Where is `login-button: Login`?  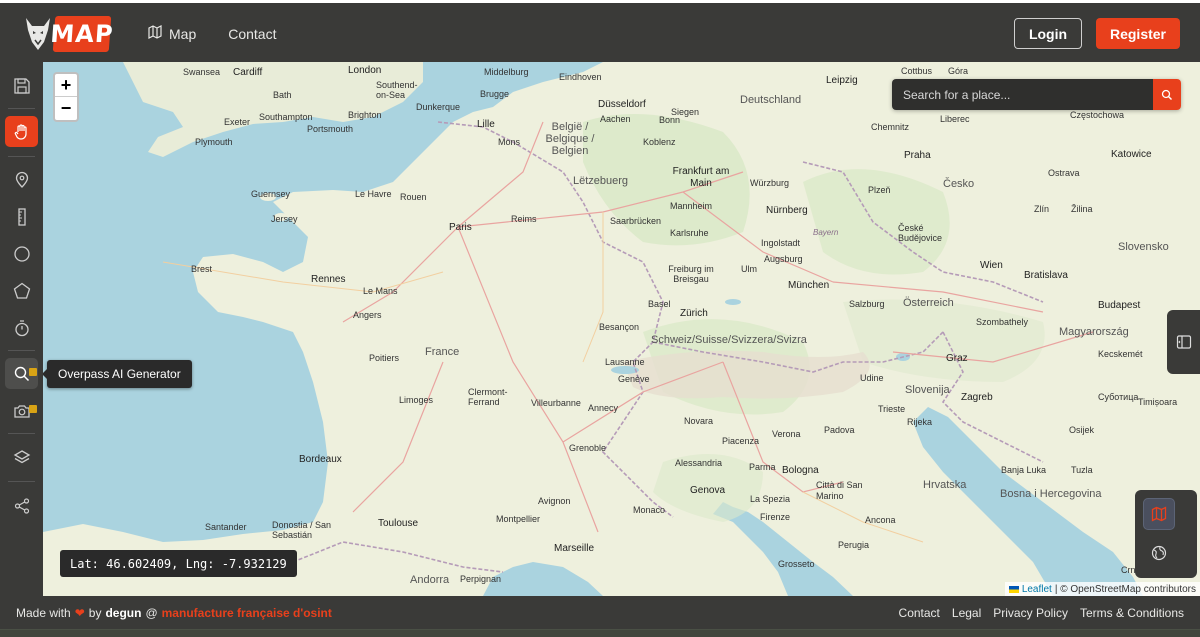 login-button: Login is located at coordinates (1048, 33).